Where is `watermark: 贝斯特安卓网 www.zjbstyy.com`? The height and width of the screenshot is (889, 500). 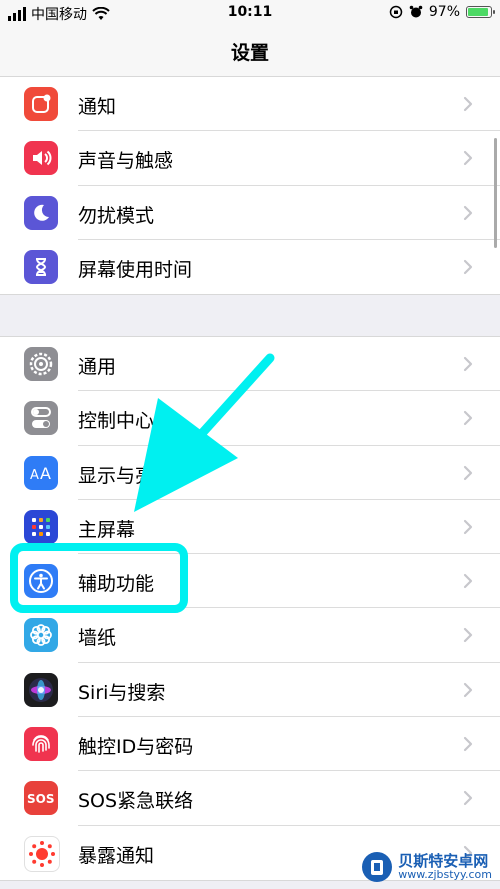
watermark: 贝斯特安卓网 www.zjbstyy.com is located at coordinates (426, 867).